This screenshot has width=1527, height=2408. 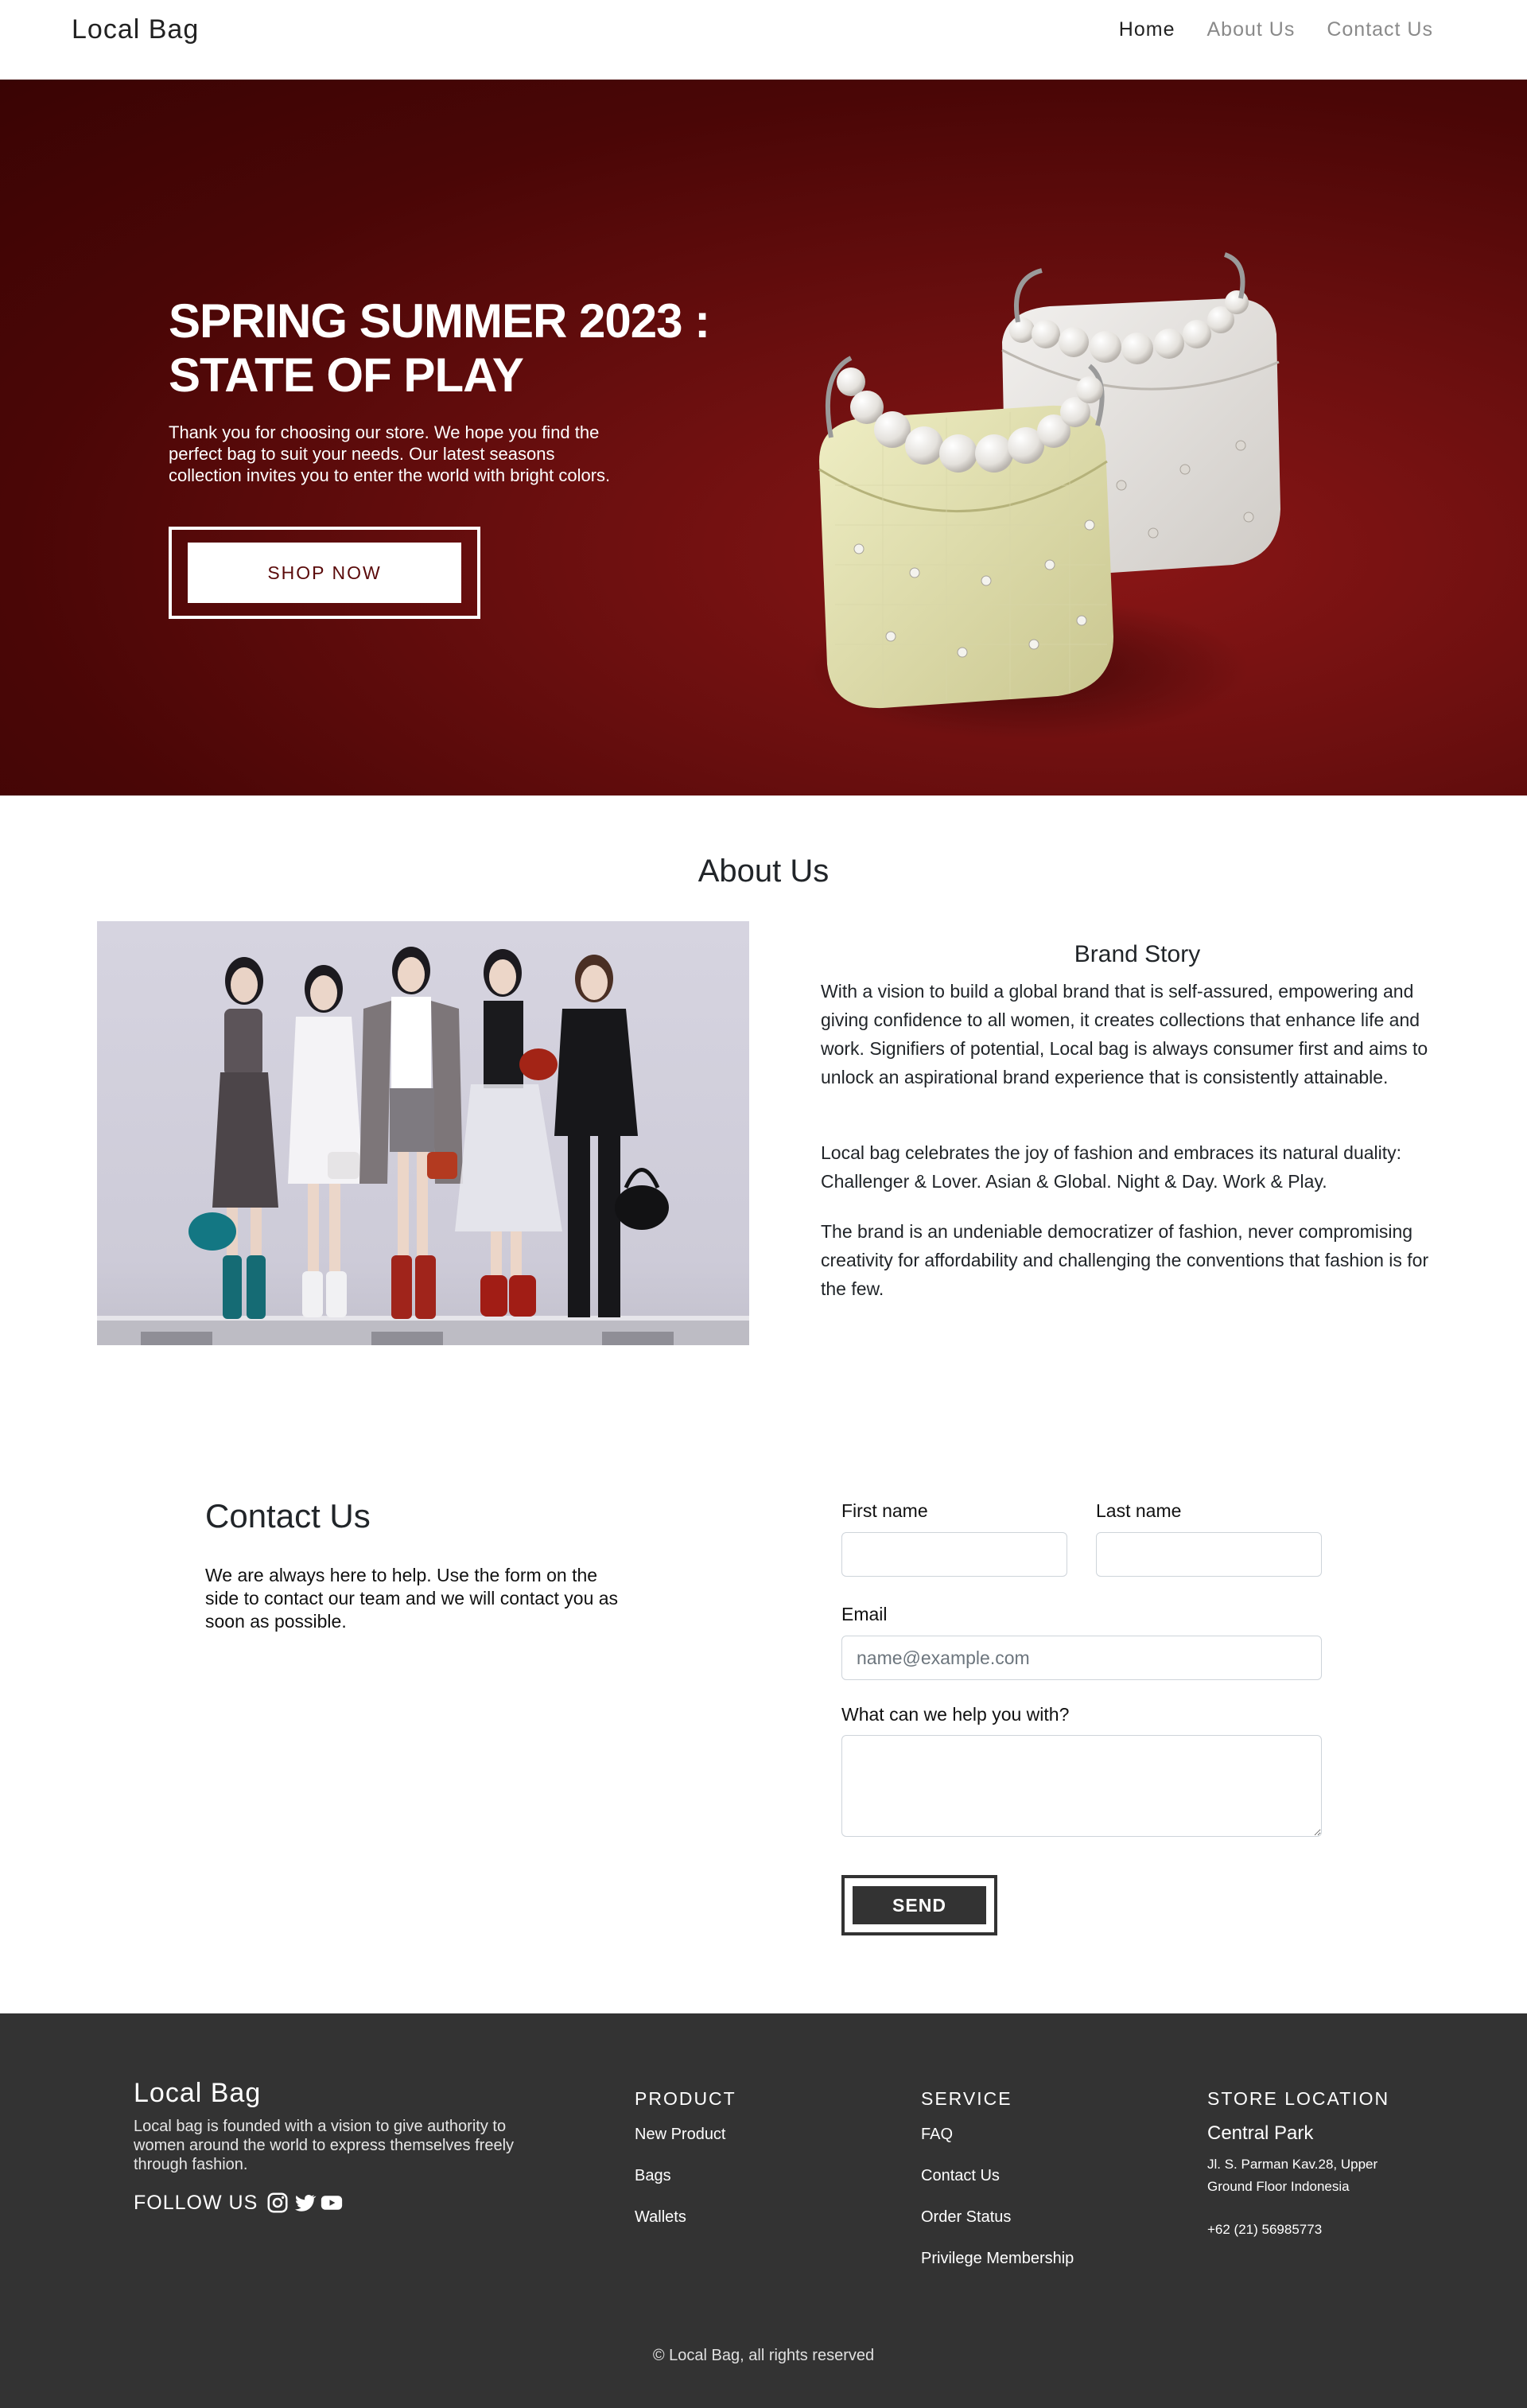 What do you see at coordinates (763, 871) in the screenshot?
I see `about-title: About Us` at bounding box center [763, 871].